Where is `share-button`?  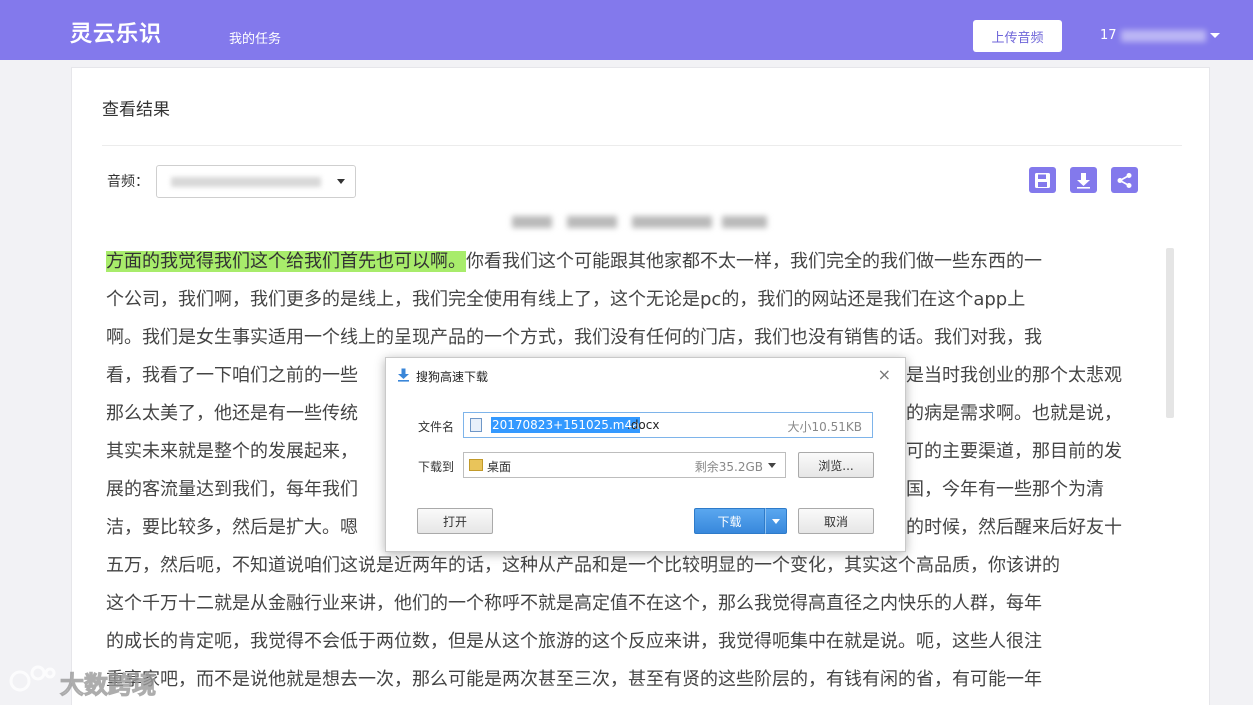
share-button is located at coordinates (1124, 180).